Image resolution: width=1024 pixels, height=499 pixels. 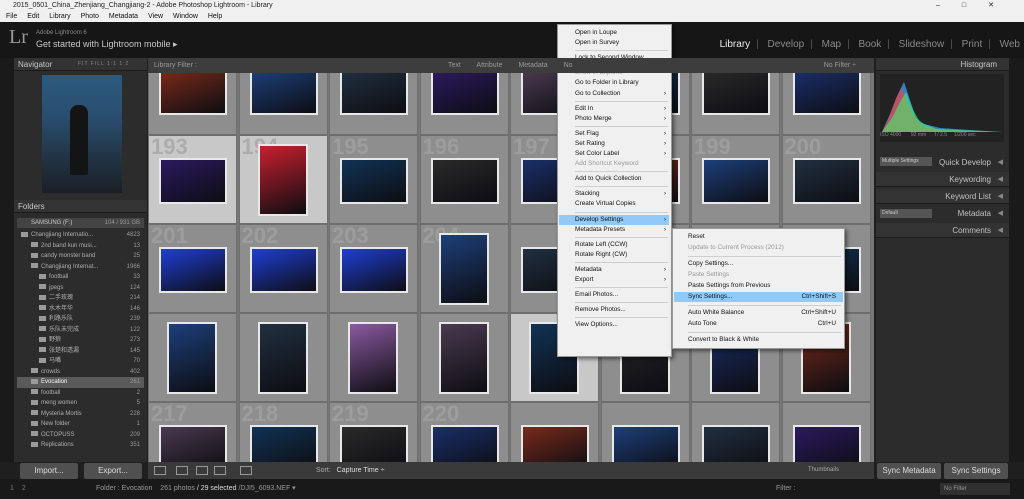 I want to click on navigator-preview, so click(x=82, y=134).